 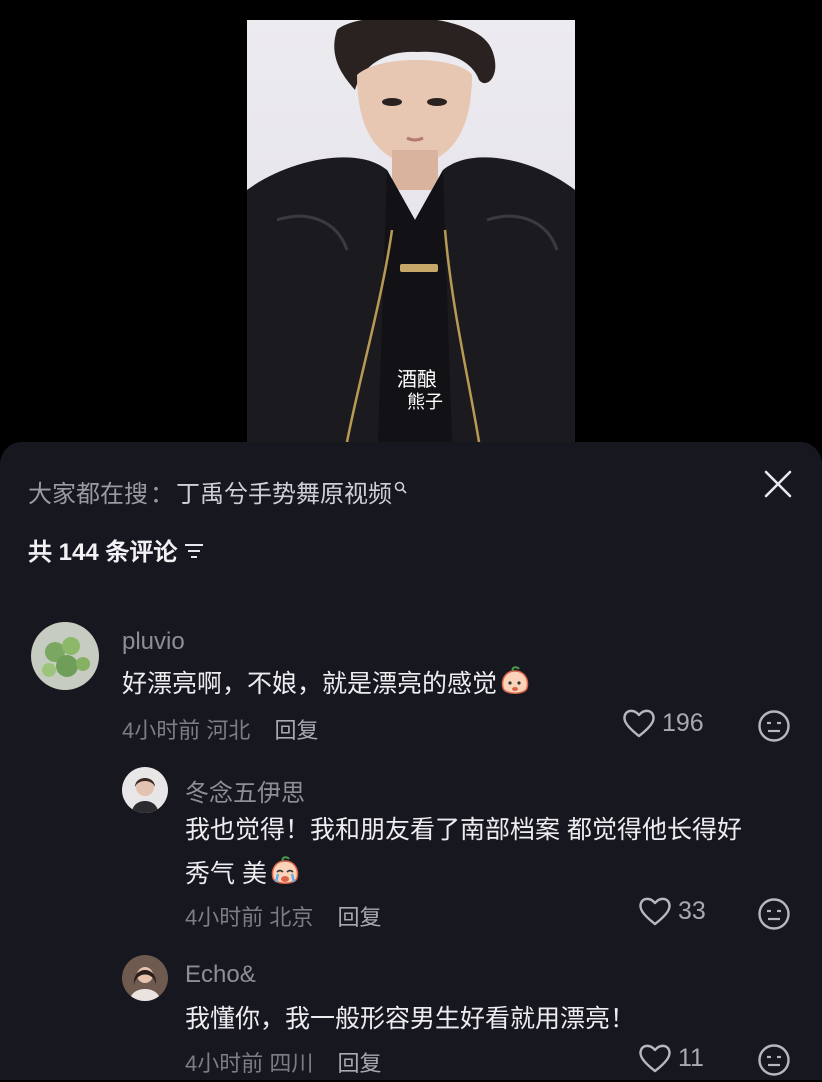 What do you see at coordinates (226, 874) in the screenshot?
I see `comment-text-line2: 秀气 美` at bounding box center [226, 874].